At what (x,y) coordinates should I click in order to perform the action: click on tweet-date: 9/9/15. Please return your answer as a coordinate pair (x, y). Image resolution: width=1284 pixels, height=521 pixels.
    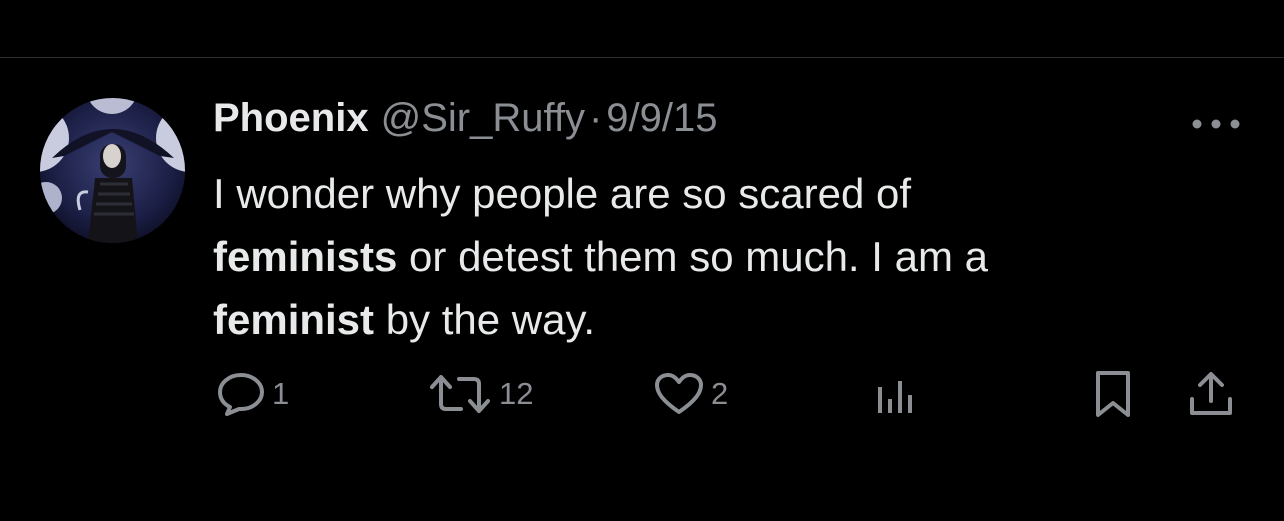
    Looking at the image, I should click on (661, 118).